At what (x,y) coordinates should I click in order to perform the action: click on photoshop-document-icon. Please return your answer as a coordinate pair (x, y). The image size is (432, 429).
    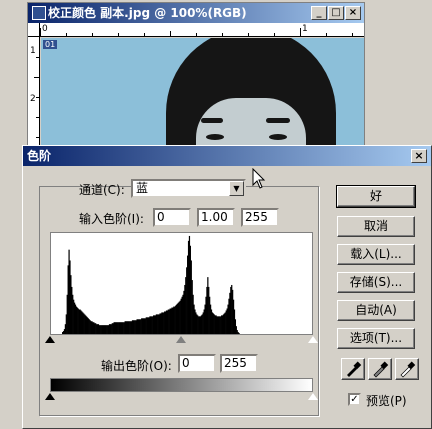
    Looking at the image, I should click on (39, 13).